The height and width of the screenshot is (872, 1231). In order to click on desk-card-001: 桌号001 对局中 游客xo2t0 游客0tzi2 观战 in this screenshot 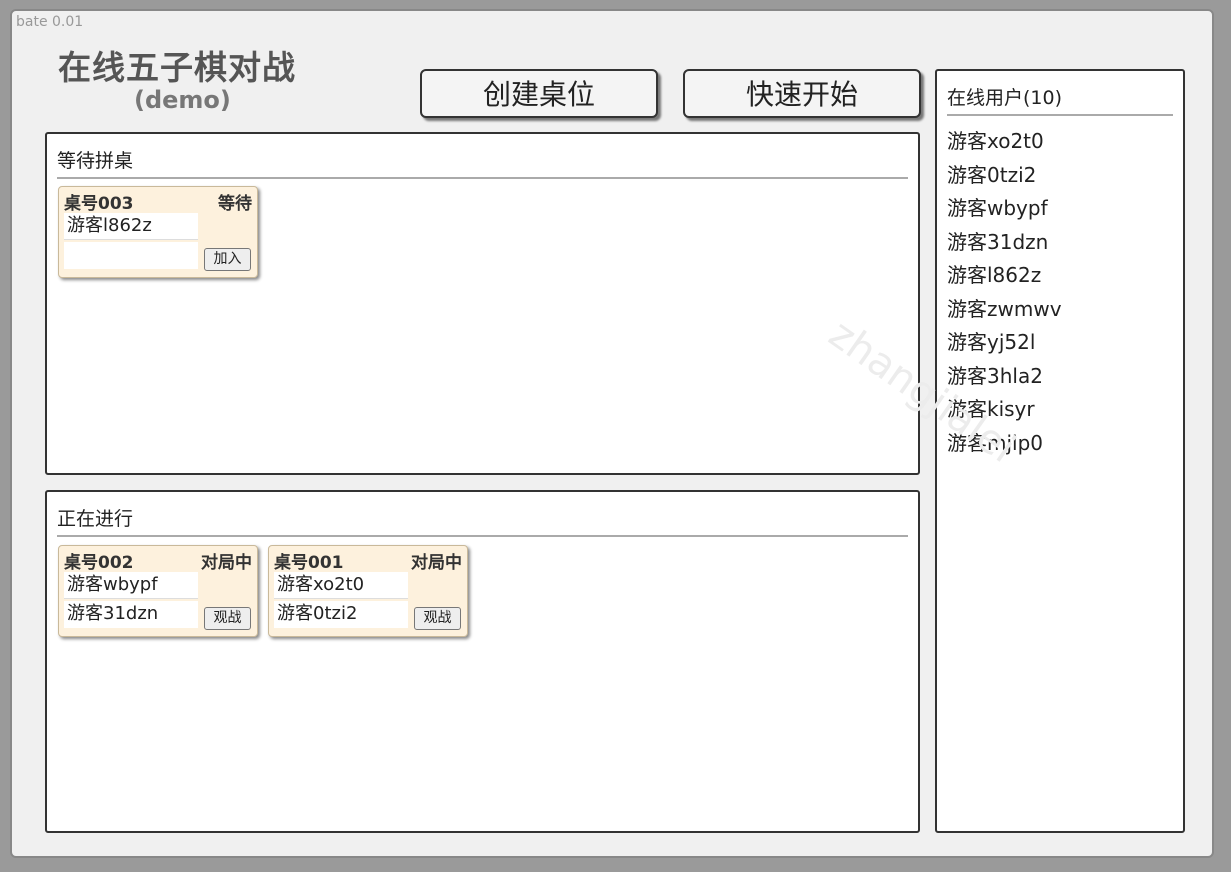, I will do `click(368, 591)`.